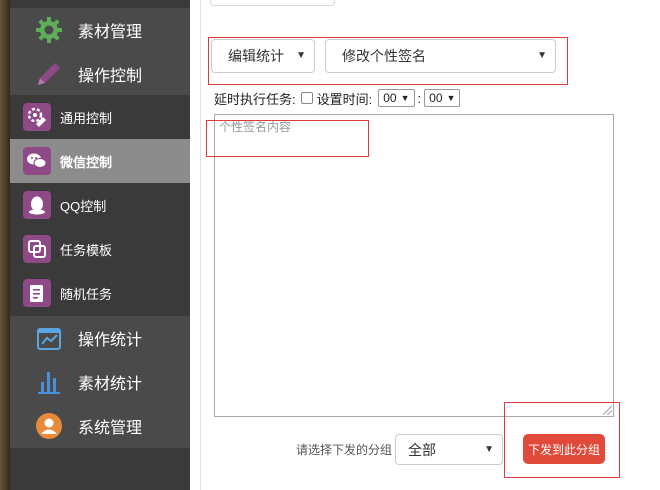  What do you see at coordinates (49, 426) in the screenshot?
I see `user-icon` at bounding box center [49, 426].